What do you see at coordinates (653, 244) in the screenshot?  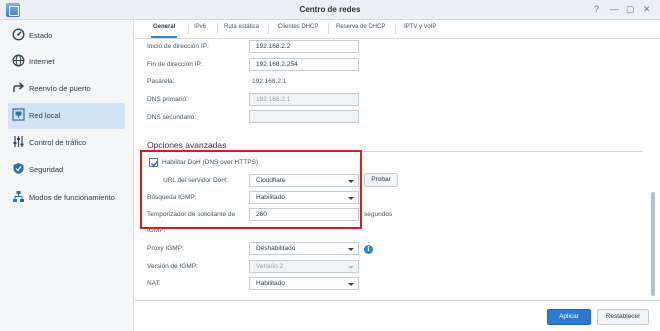 I see `scrollbar` at bounding box center [653, 244].